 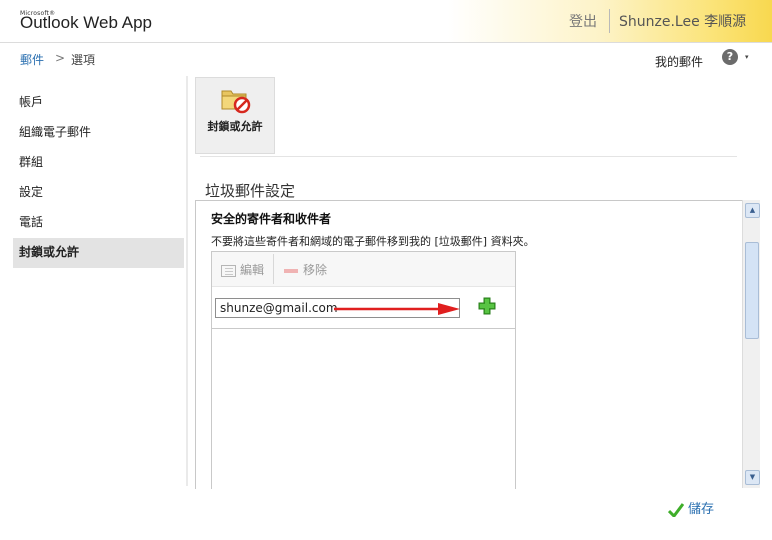 What do you see at coordinates (752, 290) in the screenshot?
I see `scroll-thumb` at bounding box center [752, 290].